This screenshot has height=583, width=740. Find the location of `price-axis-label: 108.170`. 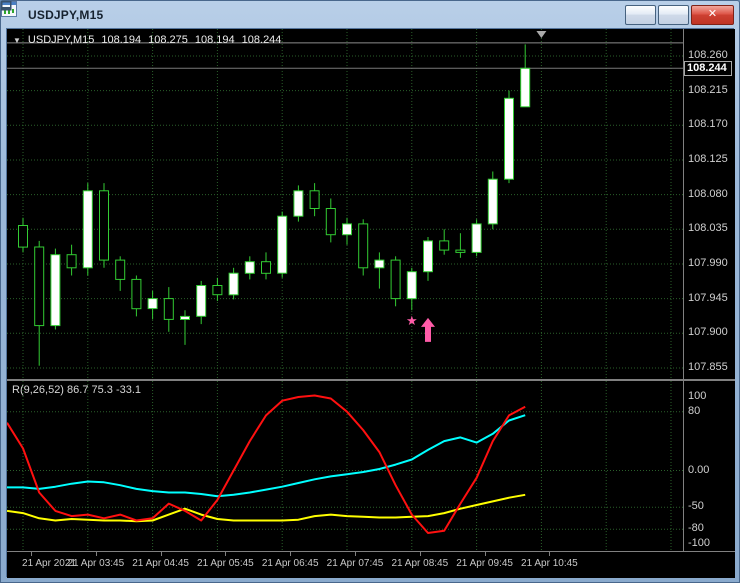

price-axis-label: 108.170 is located at coordinates (708, 124).